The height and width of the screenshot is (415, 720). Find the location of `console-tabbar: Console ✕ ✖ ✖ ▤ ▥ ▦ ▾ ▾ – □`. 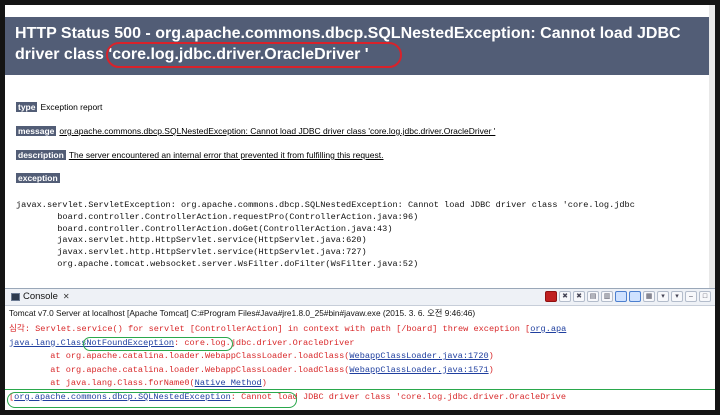

console-tabbar: Console ✕ ✖ ✖ ▤ ▥ ▦ ▾ ▾ – □ is located at coordinates (360, 297).